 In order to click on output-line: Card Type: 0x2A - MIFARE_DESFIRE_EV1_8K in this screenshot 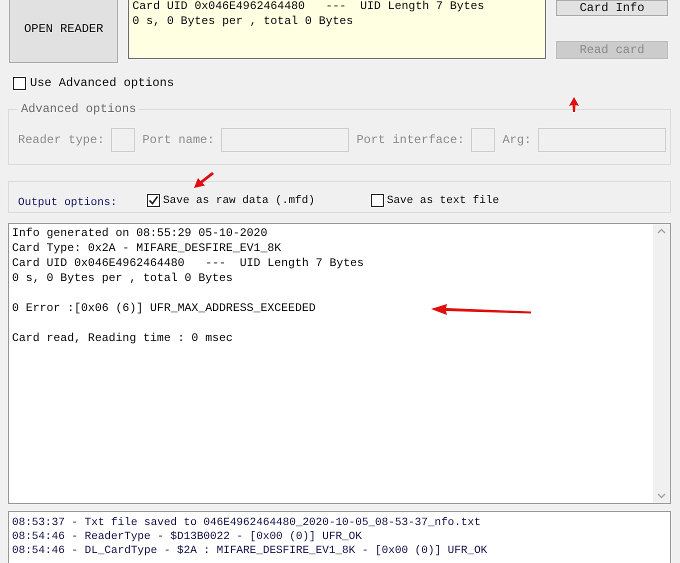, I will do `click(147, 248)`.